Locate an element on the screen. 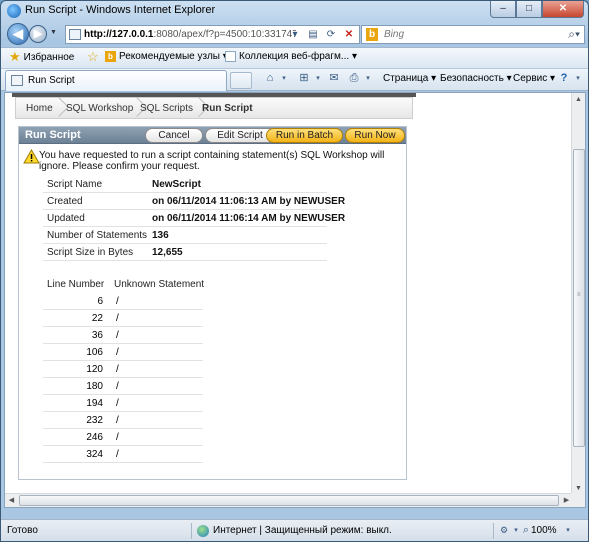 Image resolution: width=589 pixels, height=542 pixels. breadcrumb-home: Home is located at coordinates (39, 108).